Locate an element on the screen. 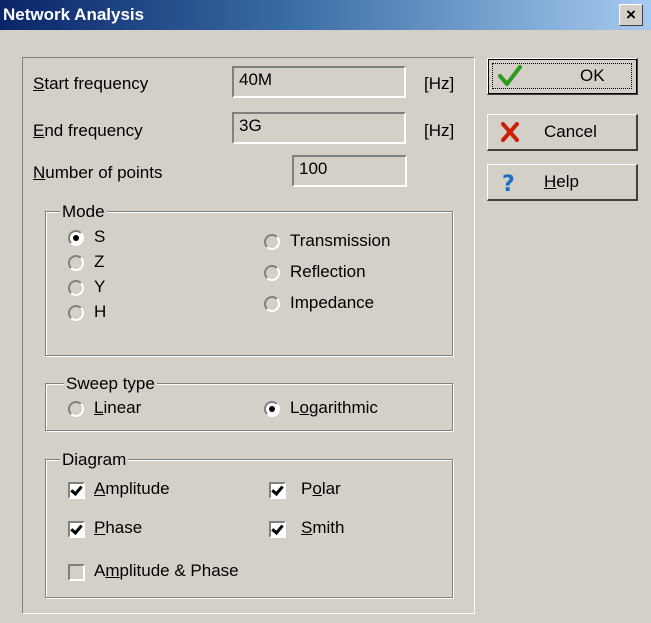 The image size is (651, 623). checkmark-icon is located at coordinates (510, 75).